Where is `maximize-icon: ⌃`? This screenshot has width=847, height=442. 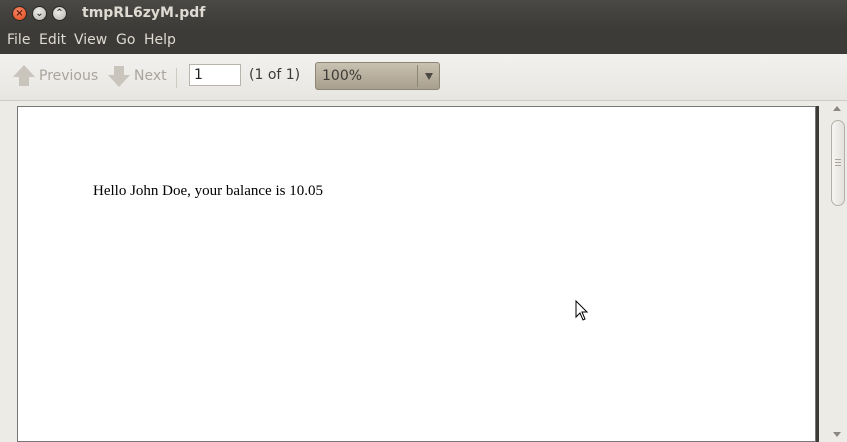 maximize-icon: ⌃ is located at coordinates (59, 13).